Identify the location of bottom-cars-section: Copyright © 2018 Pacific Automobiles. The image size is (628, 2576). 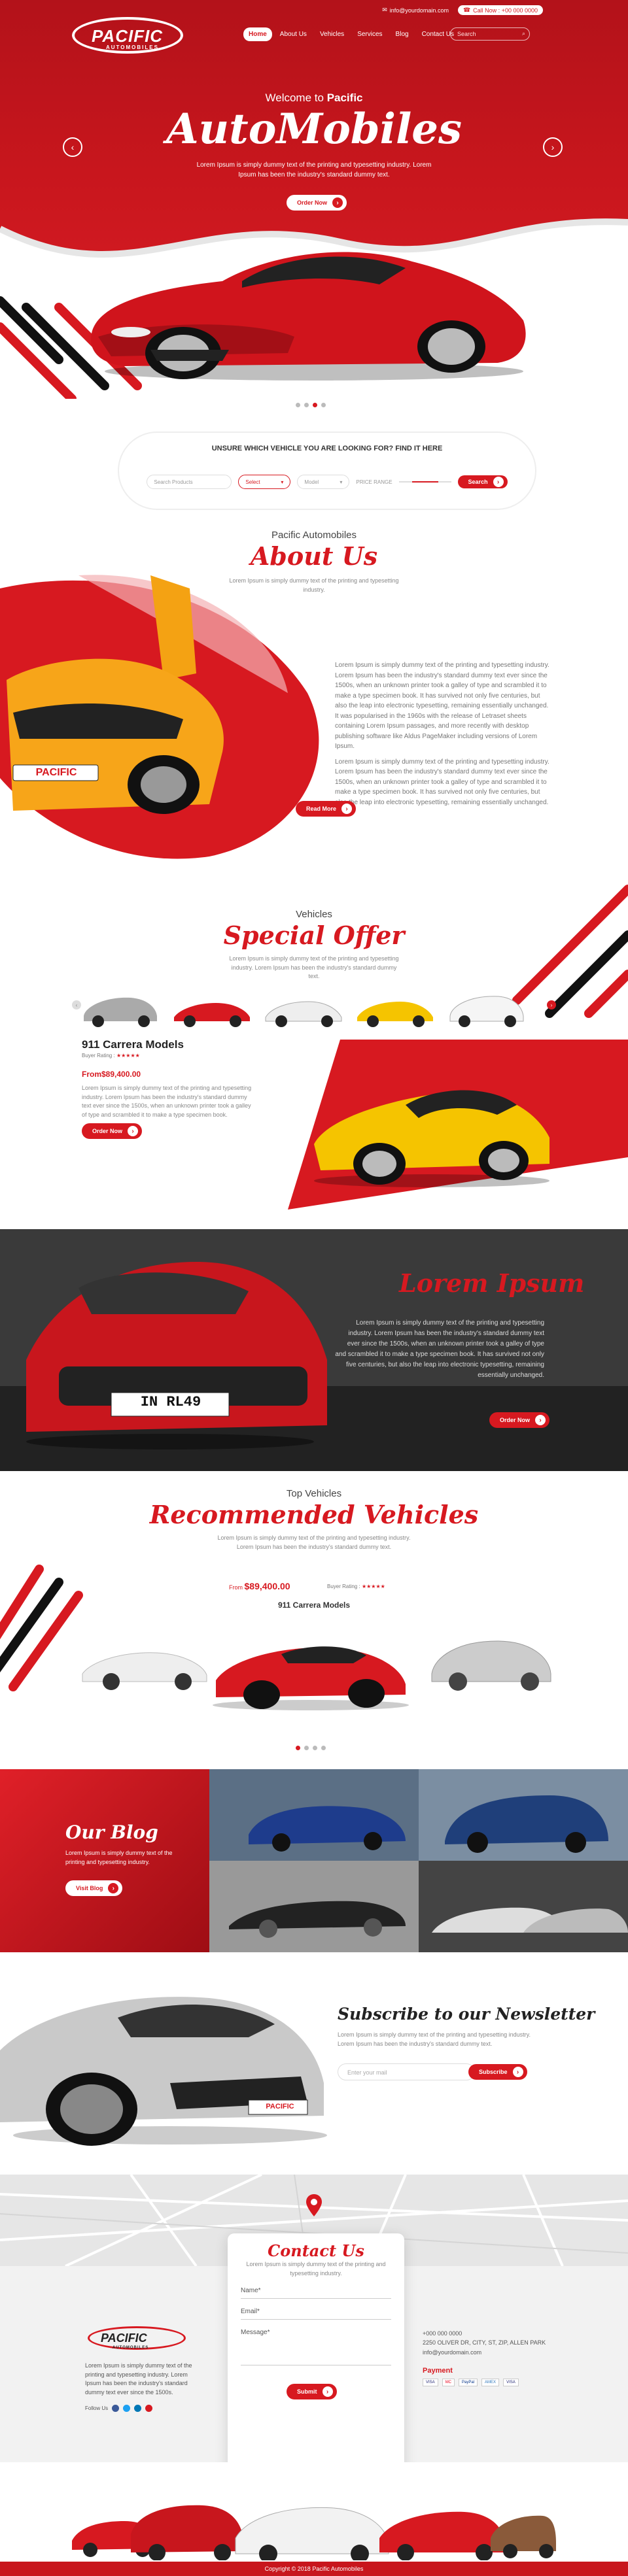
(314, 2519).